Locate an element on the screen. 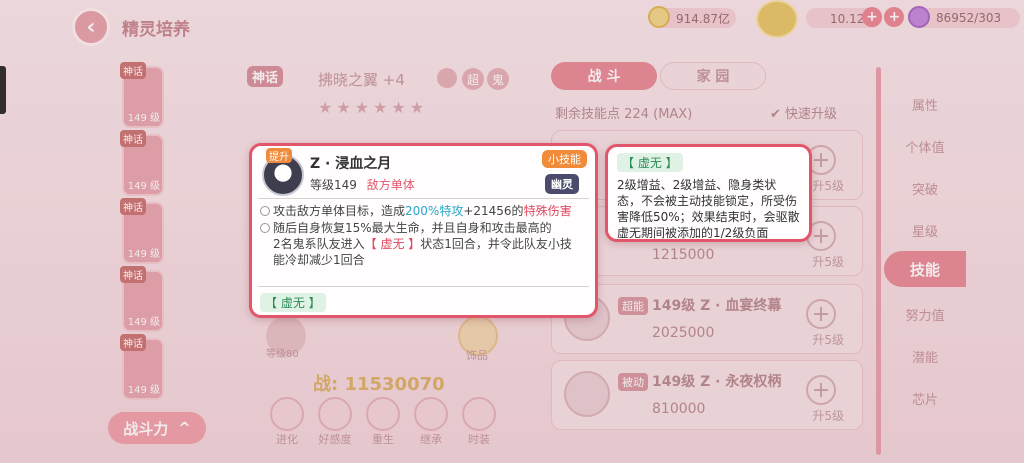  effect-line-3: 2名鬼系队友进入【 虚无 】状态1回合，并令此队友小技 is located at coordinates (423, 244).